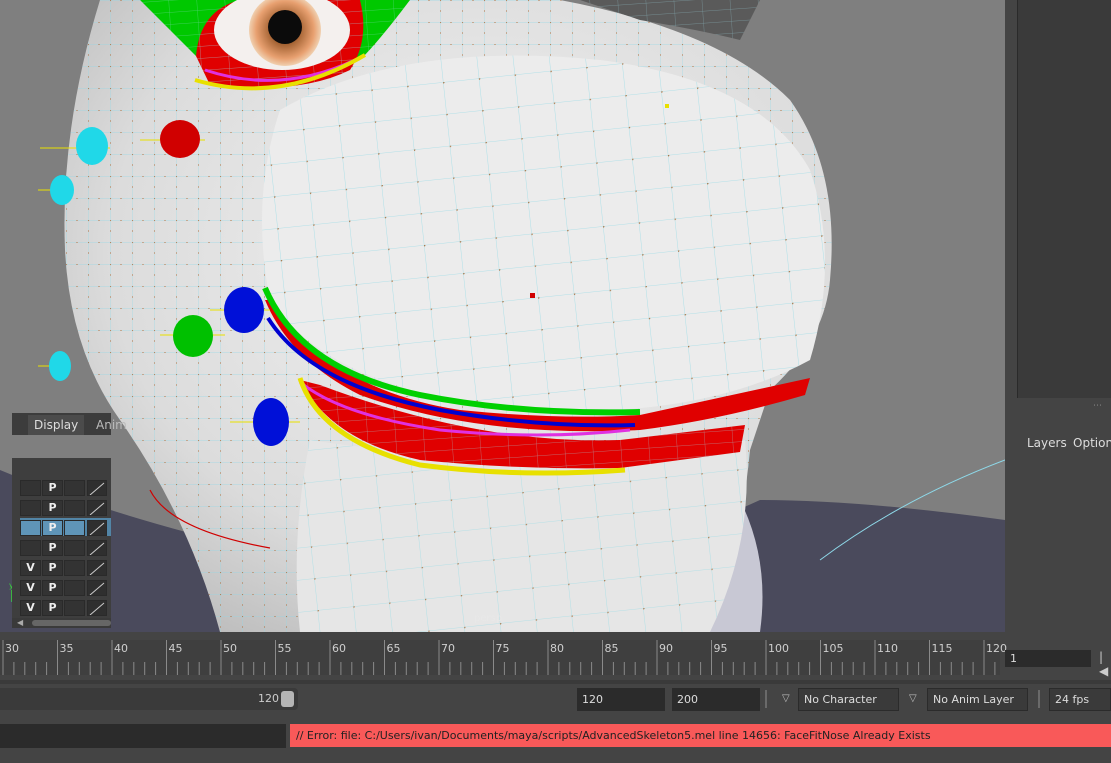 This screenshot has width=1111, height=763. Describe the element at coordinates (621, 699) in the screenshot. I see `range-start-field: 120` at that location.